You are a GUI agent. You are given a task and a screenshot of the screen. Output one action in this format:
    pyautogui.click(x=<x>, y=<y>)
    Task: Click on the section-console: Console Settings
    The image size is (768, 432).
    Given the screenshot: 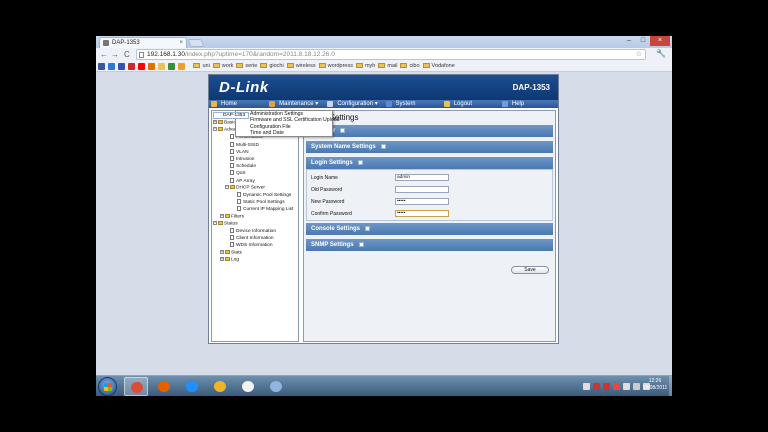 What is the action you would take?
    pyautogui.click(x=429, y=229)
    